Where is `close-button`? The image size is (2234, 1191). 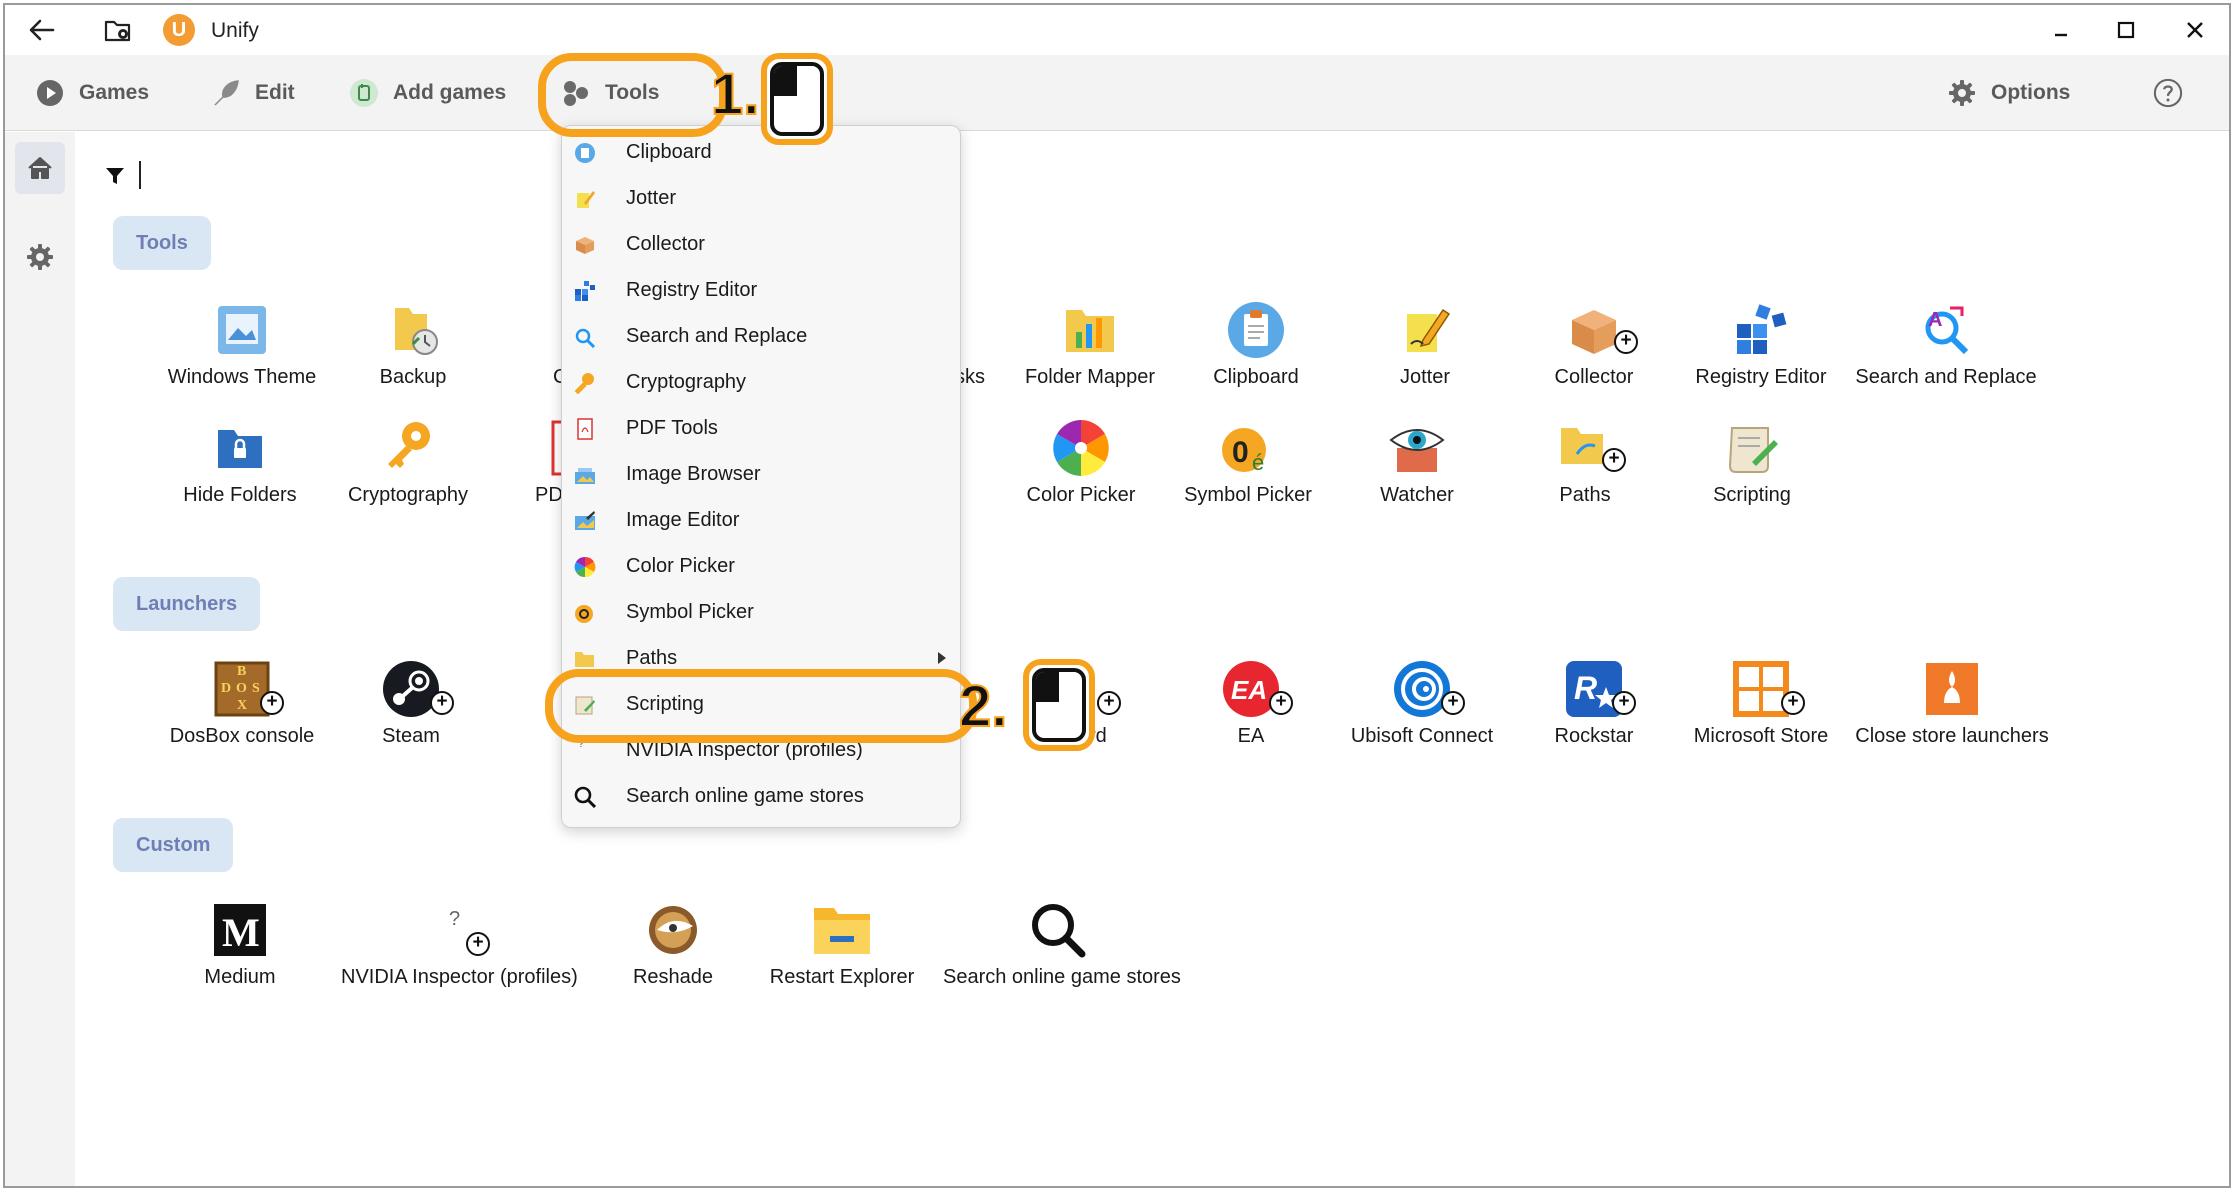 close-button is located at coordinates (2195, 30).